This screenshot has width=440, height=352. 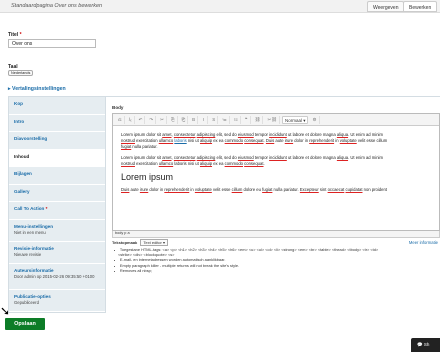 I want to click on chat-label: Sh, so click(x=426, y=344).